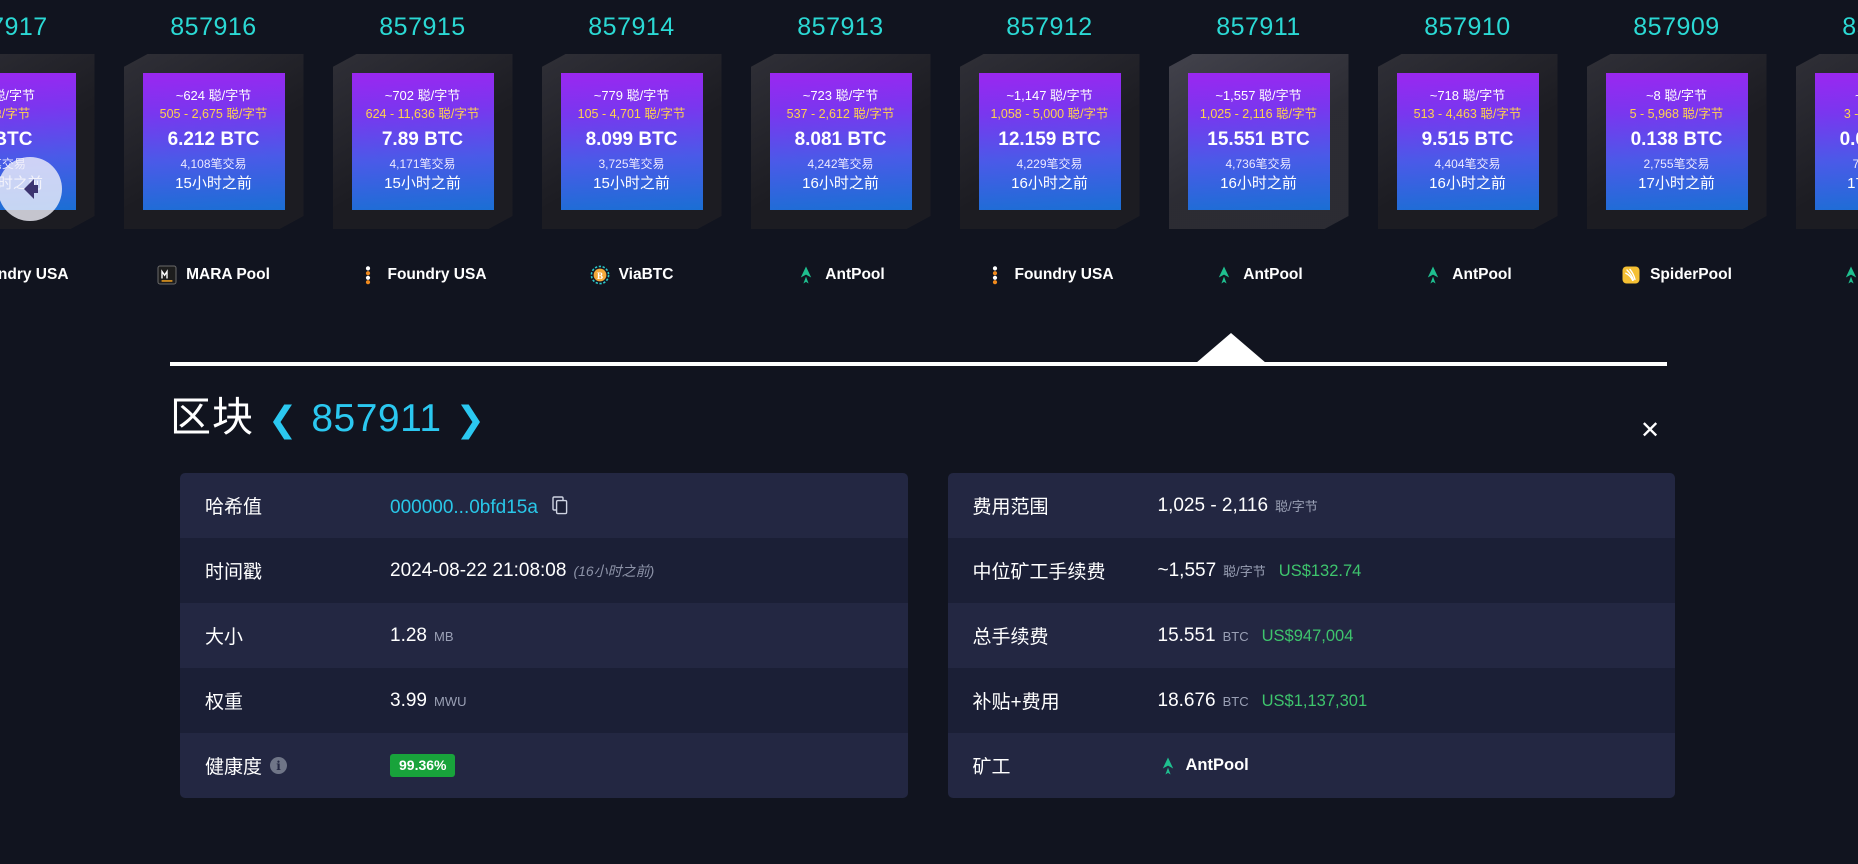  I want to click on scroll-left-button, so click(31, 189).